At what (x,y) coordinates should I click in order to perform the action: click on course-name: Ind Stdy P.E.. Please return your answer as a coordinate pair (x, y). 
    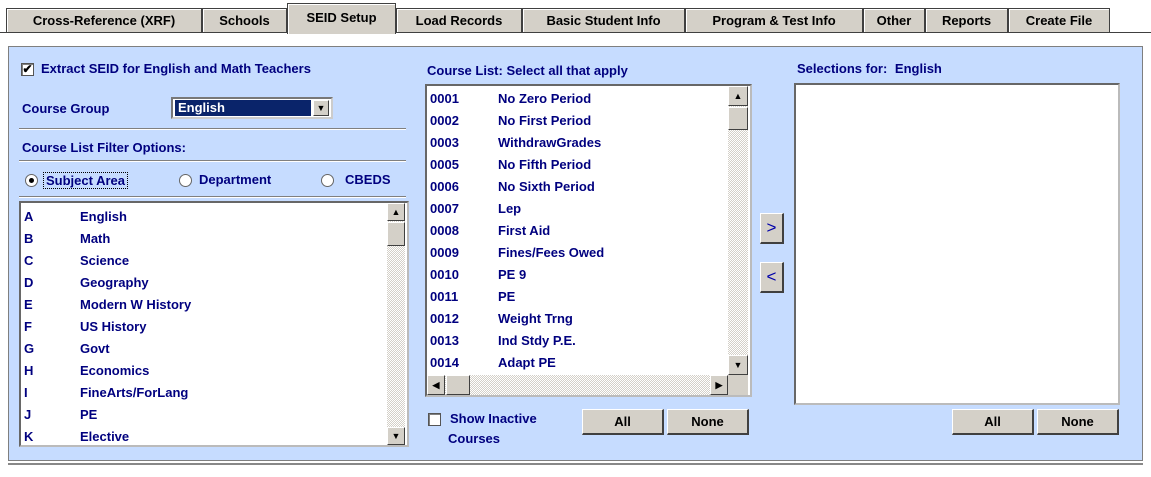
    Looking at the image, I should click on (537, 340).